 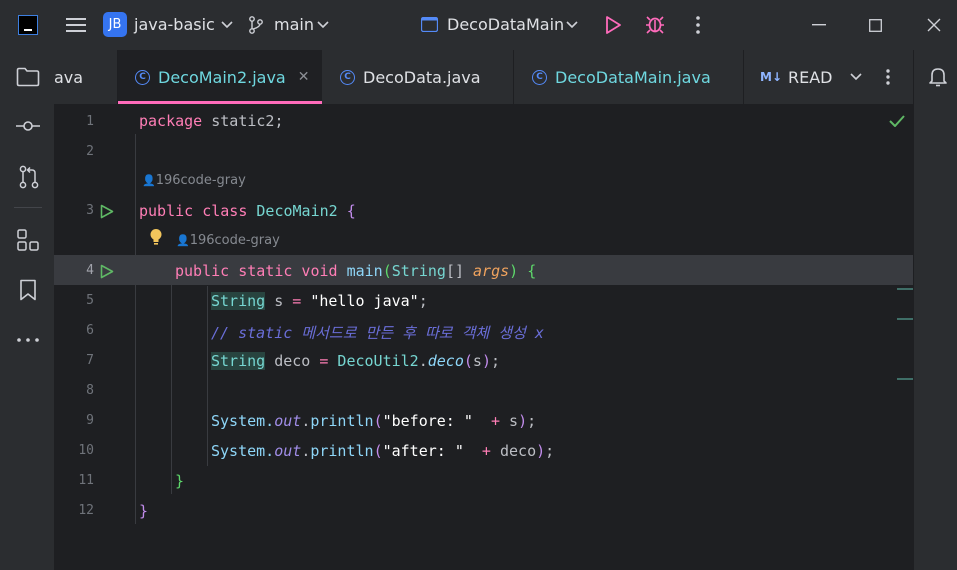 What do you see at coordinates (633, 77) in the screenshot?
I see `tab-label: DecoDataMain.java` at bounding box center [633, 77].